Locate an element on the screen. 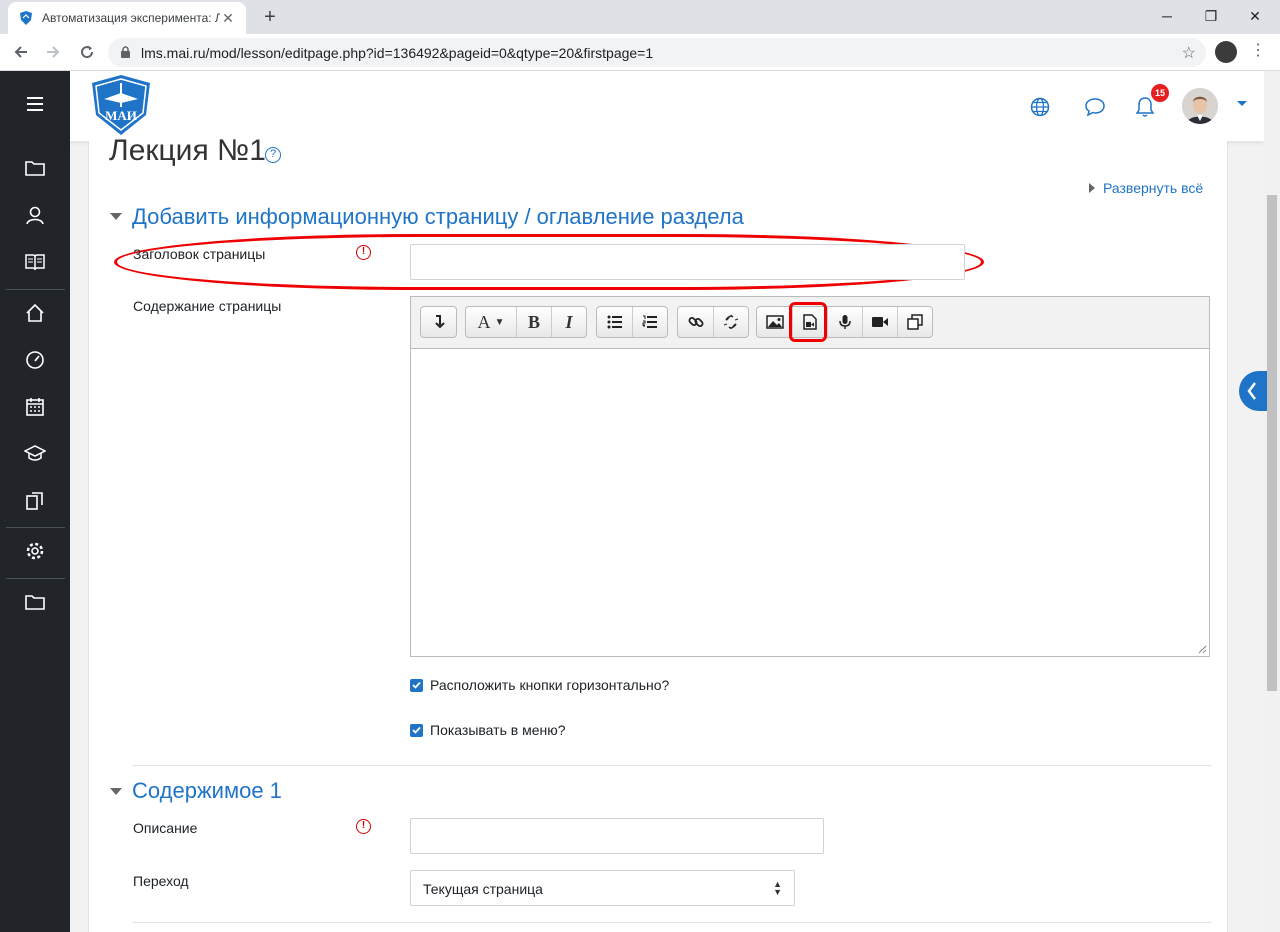 The width and height of the screenshot is (1280, 932). editor-toolbar: A ▼ B I is located at coordinates (810, 322).